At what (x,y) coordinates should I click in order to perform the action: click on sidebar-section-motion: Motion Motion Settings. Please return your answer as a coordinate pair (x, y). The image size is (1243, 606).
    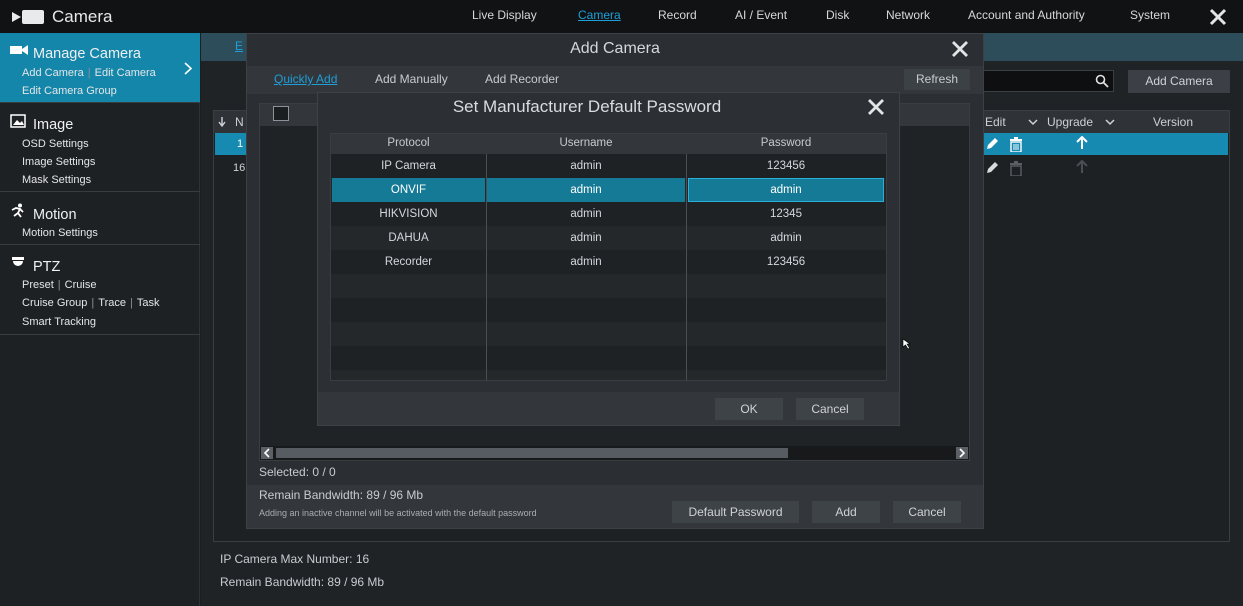
    Looking at the image, I should click on (100, 219).